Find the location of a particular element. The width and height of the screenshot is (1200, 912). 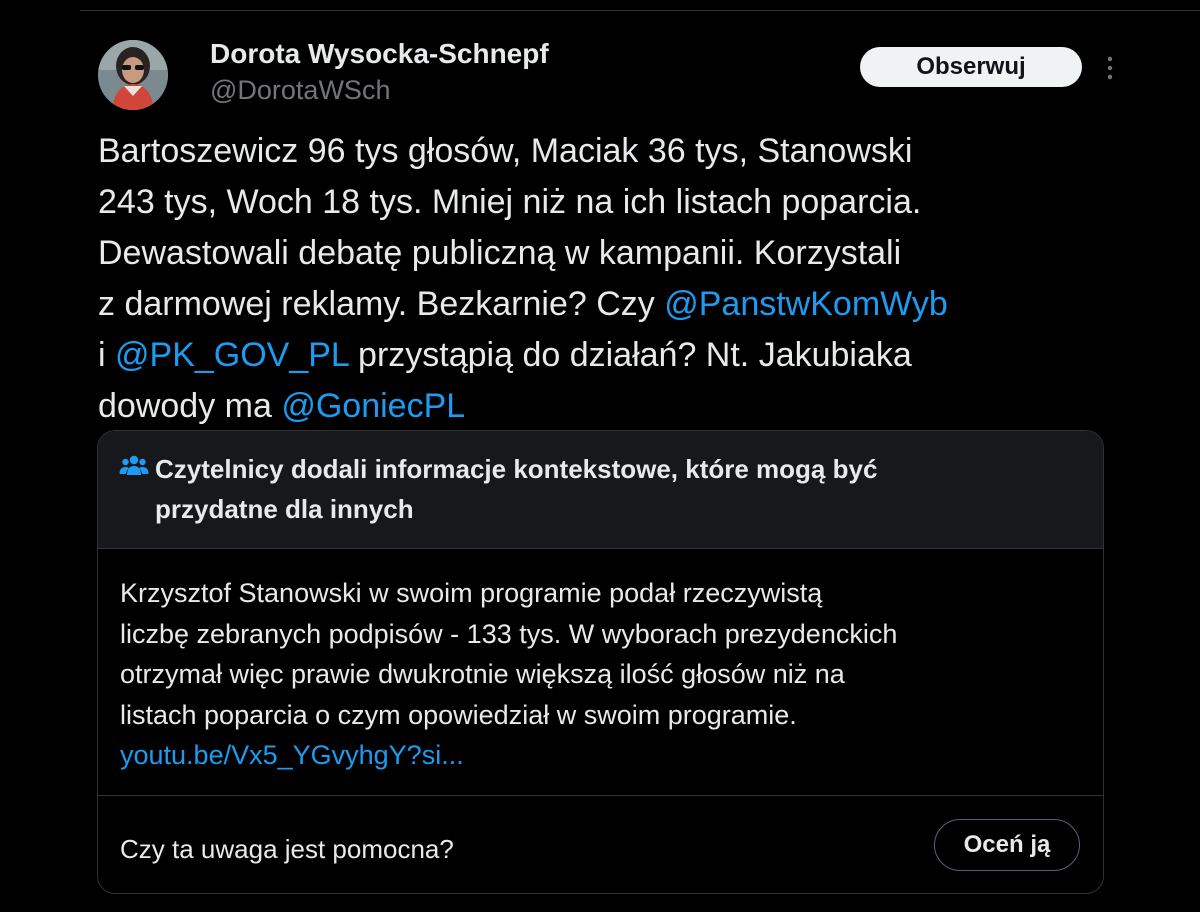

tweet-text-segment: i is located at coordinates (106, 355).